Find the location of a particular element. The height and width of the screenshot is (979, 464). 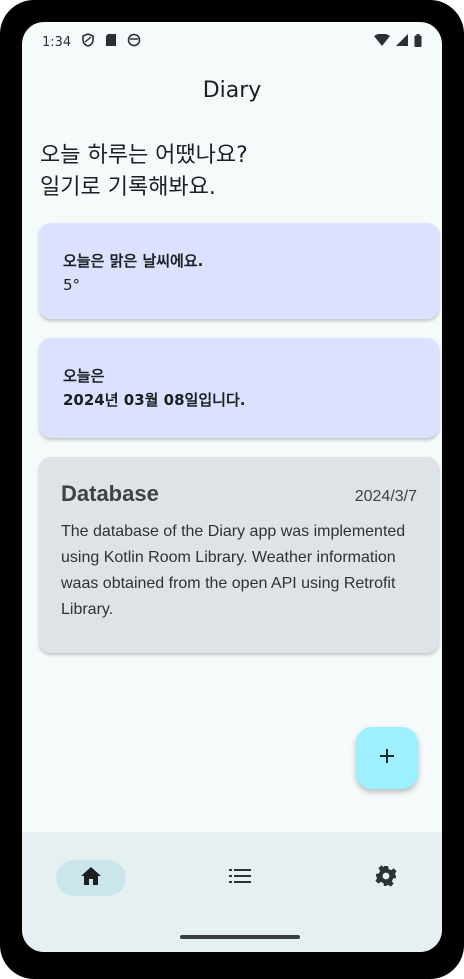

headline-line-1: 오늘 하루는 어땠나요? is located at coordinates (144, 155).